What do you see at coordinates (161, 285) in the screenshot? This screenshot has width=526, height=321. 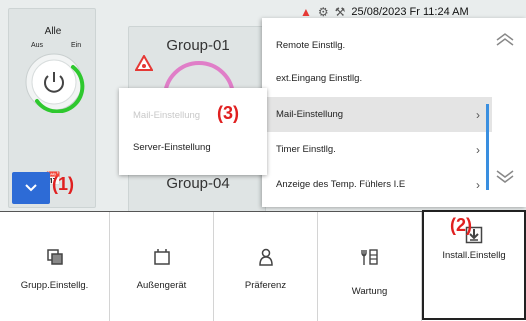 I see `tab-label: Außengerät` at bounding box center [161, 285].